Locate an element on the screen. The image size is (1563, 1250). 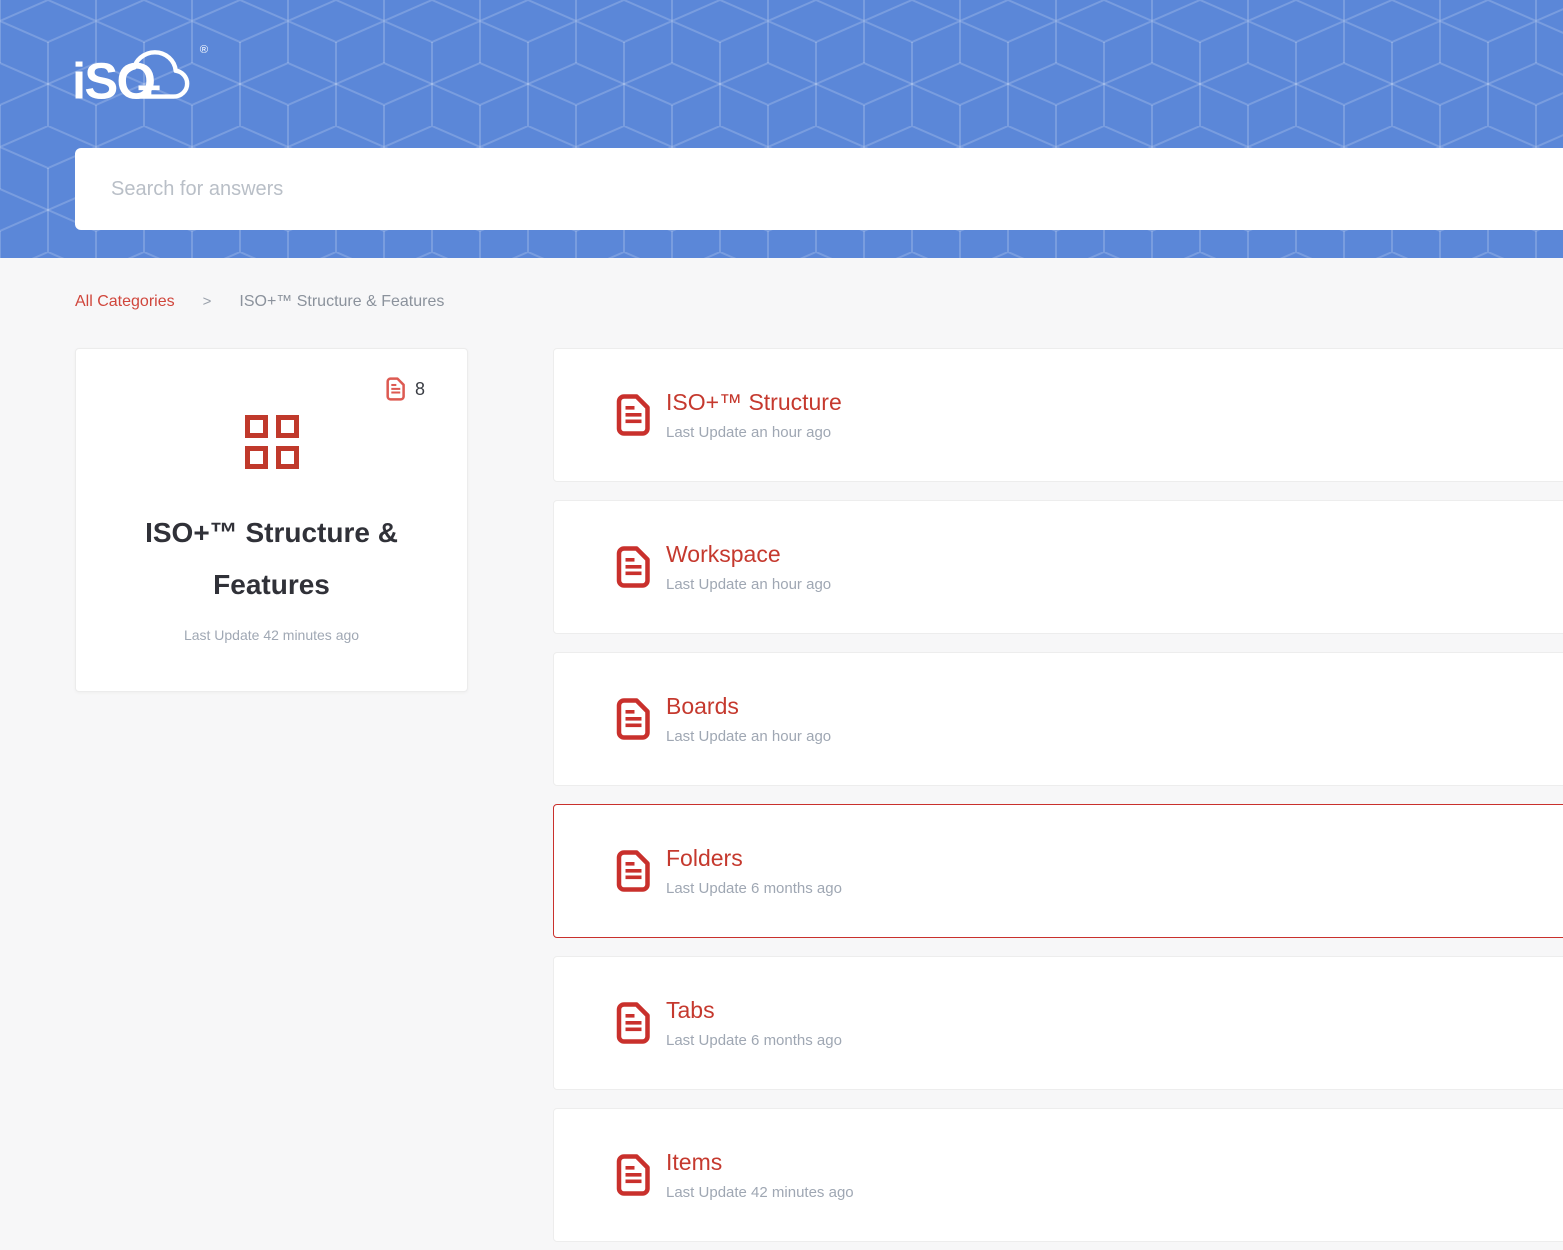
article-count-badge: 8 is located at coordinates (405, 389).